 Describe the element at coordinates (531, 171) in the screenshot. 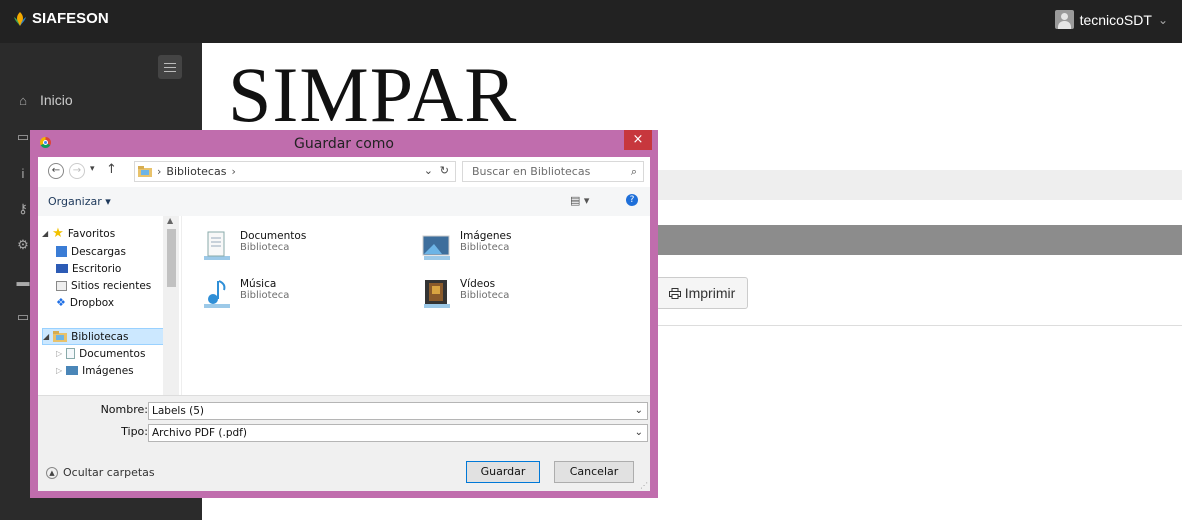

I see `search-placeholder: Buscar en Bibliotecas` at that location.